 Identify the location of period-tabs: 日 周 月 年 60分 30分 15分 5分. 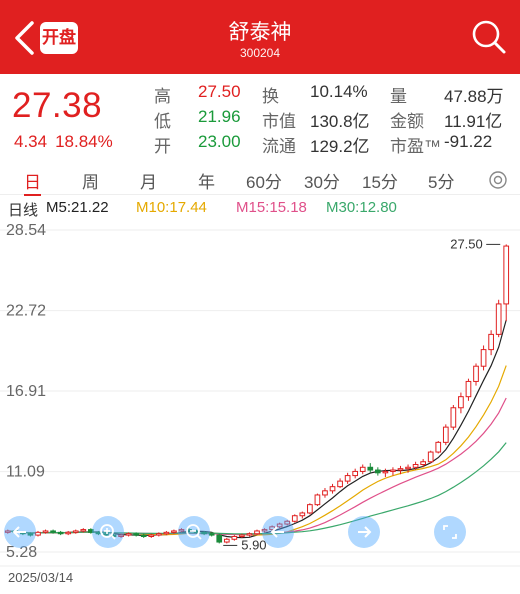
(260, 181).